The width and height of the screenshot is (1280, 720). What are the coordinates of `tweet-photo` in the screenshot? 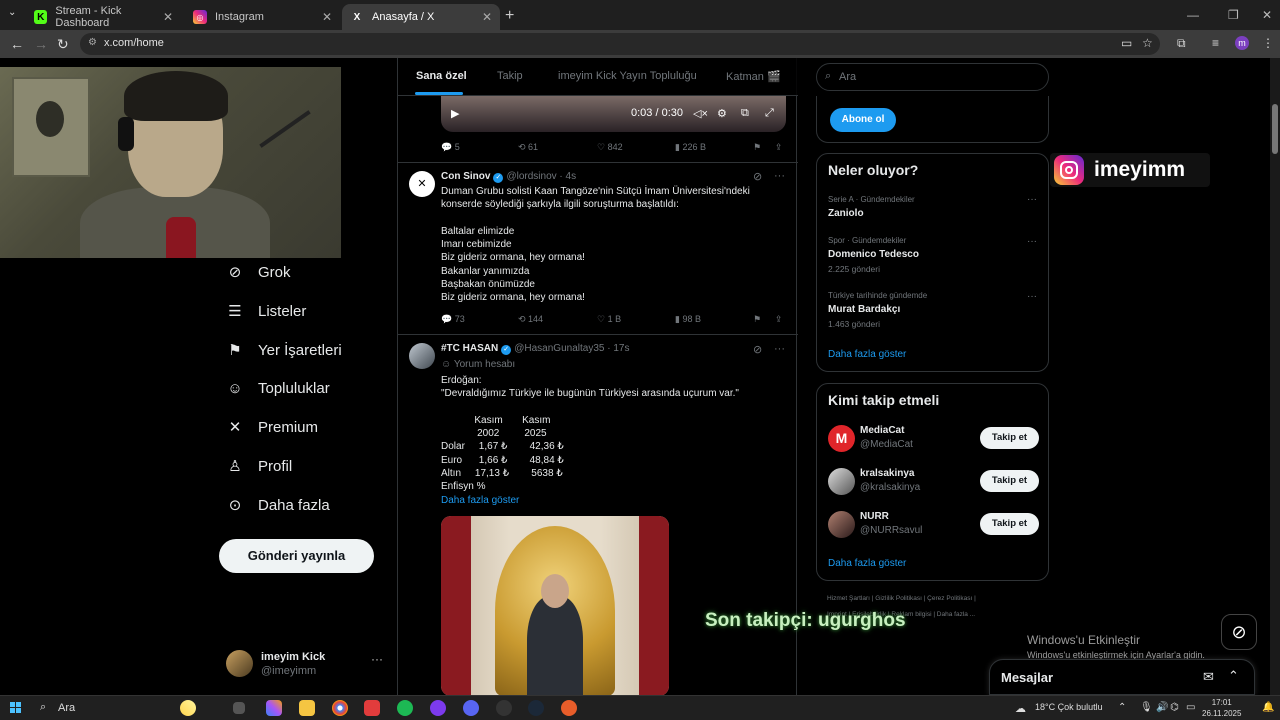 It's located at (555, 605).